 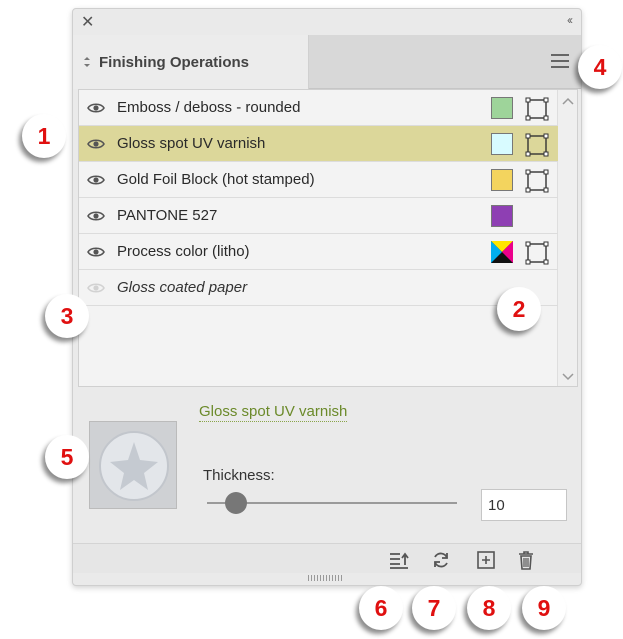 What do you see at coordinates (87, 63) in the screenshot?
I see `tab-updown-icon` at bounding box center [87, 63].